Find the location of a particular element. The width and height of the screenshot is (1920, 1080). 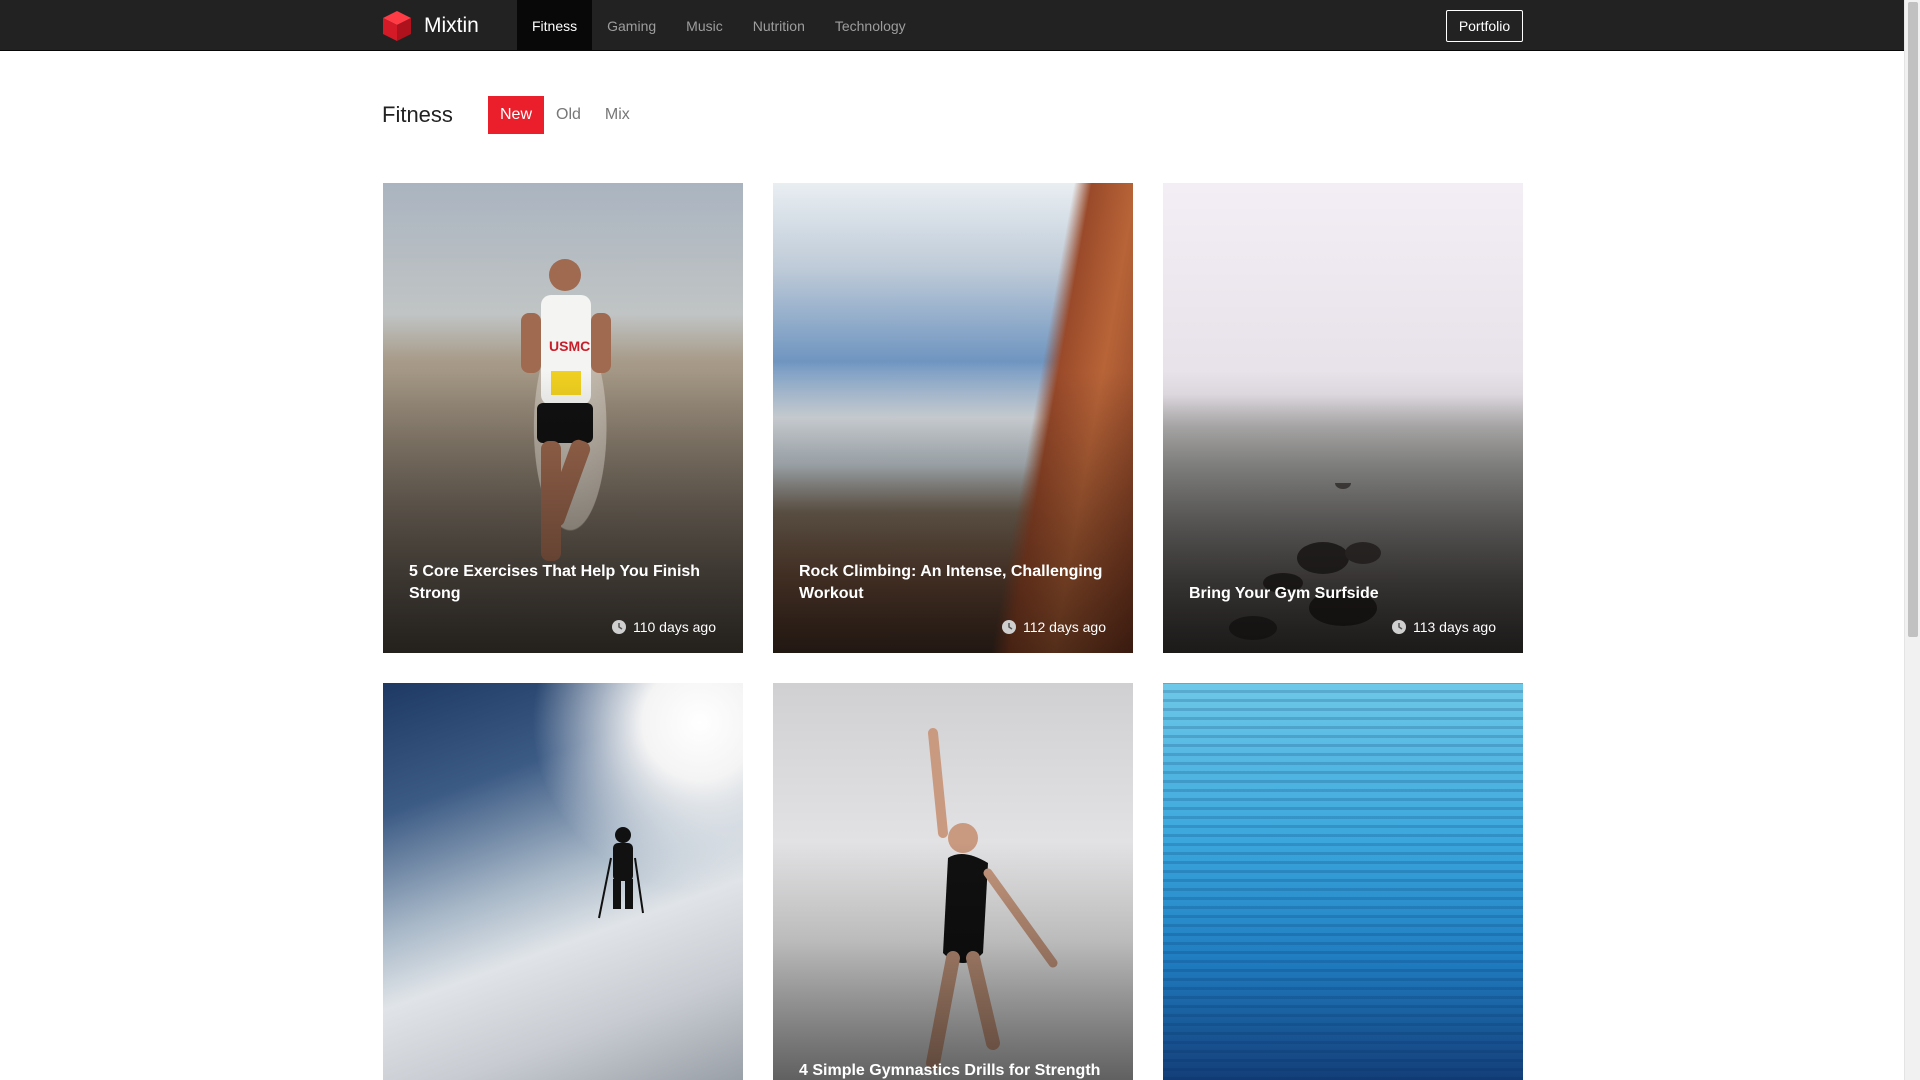

page-scrollbar is located at coordinates (1912, 540).